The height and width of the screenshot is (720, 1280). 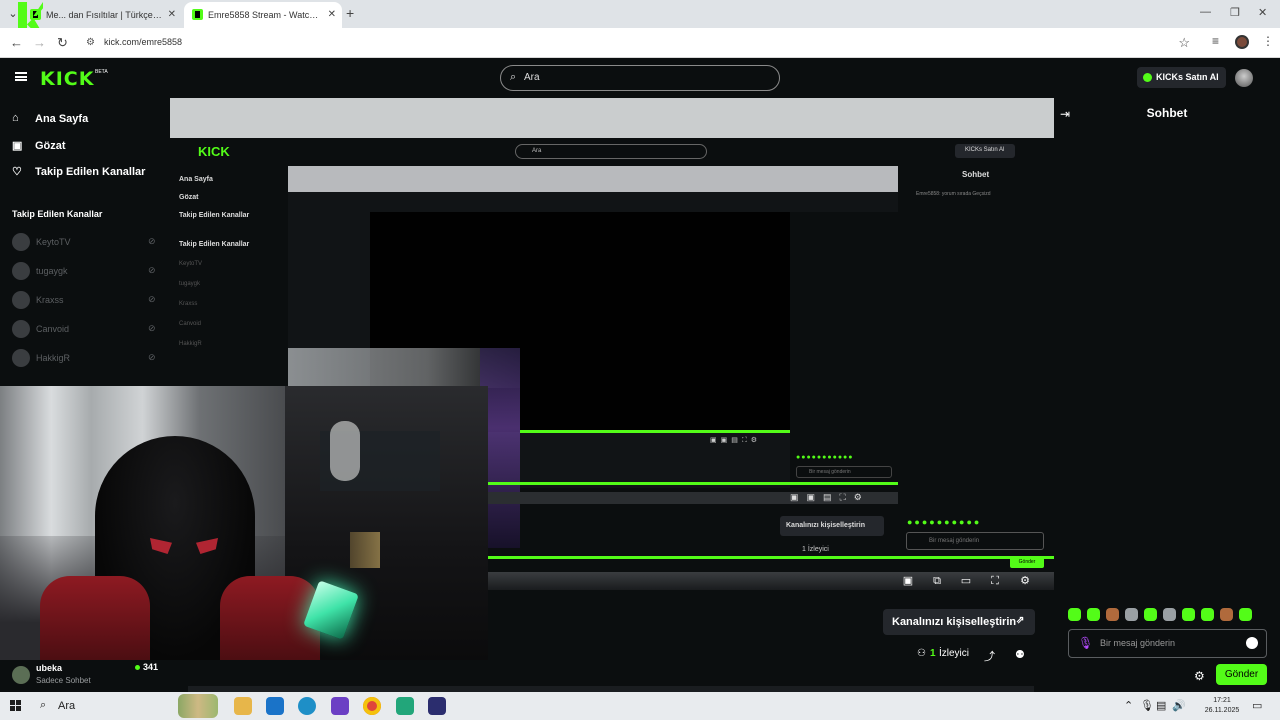 I want to click on fullscreen-icon: ⛶, so click(x=995, y=581).